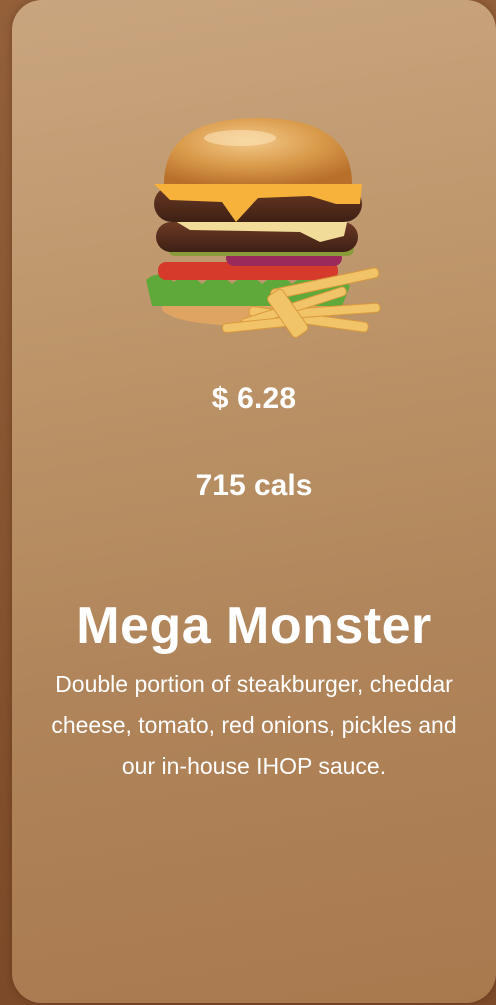 The image size is (496, 1005). I want to click on item-name: Mega Monster, so click(254, 626).